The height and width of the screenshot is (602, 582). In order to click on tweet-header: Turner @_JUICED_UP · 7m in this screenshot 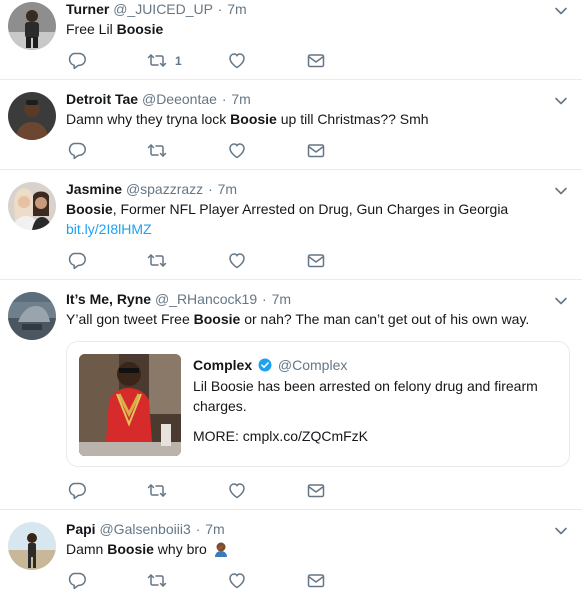, I will do `click(156, 9)`.